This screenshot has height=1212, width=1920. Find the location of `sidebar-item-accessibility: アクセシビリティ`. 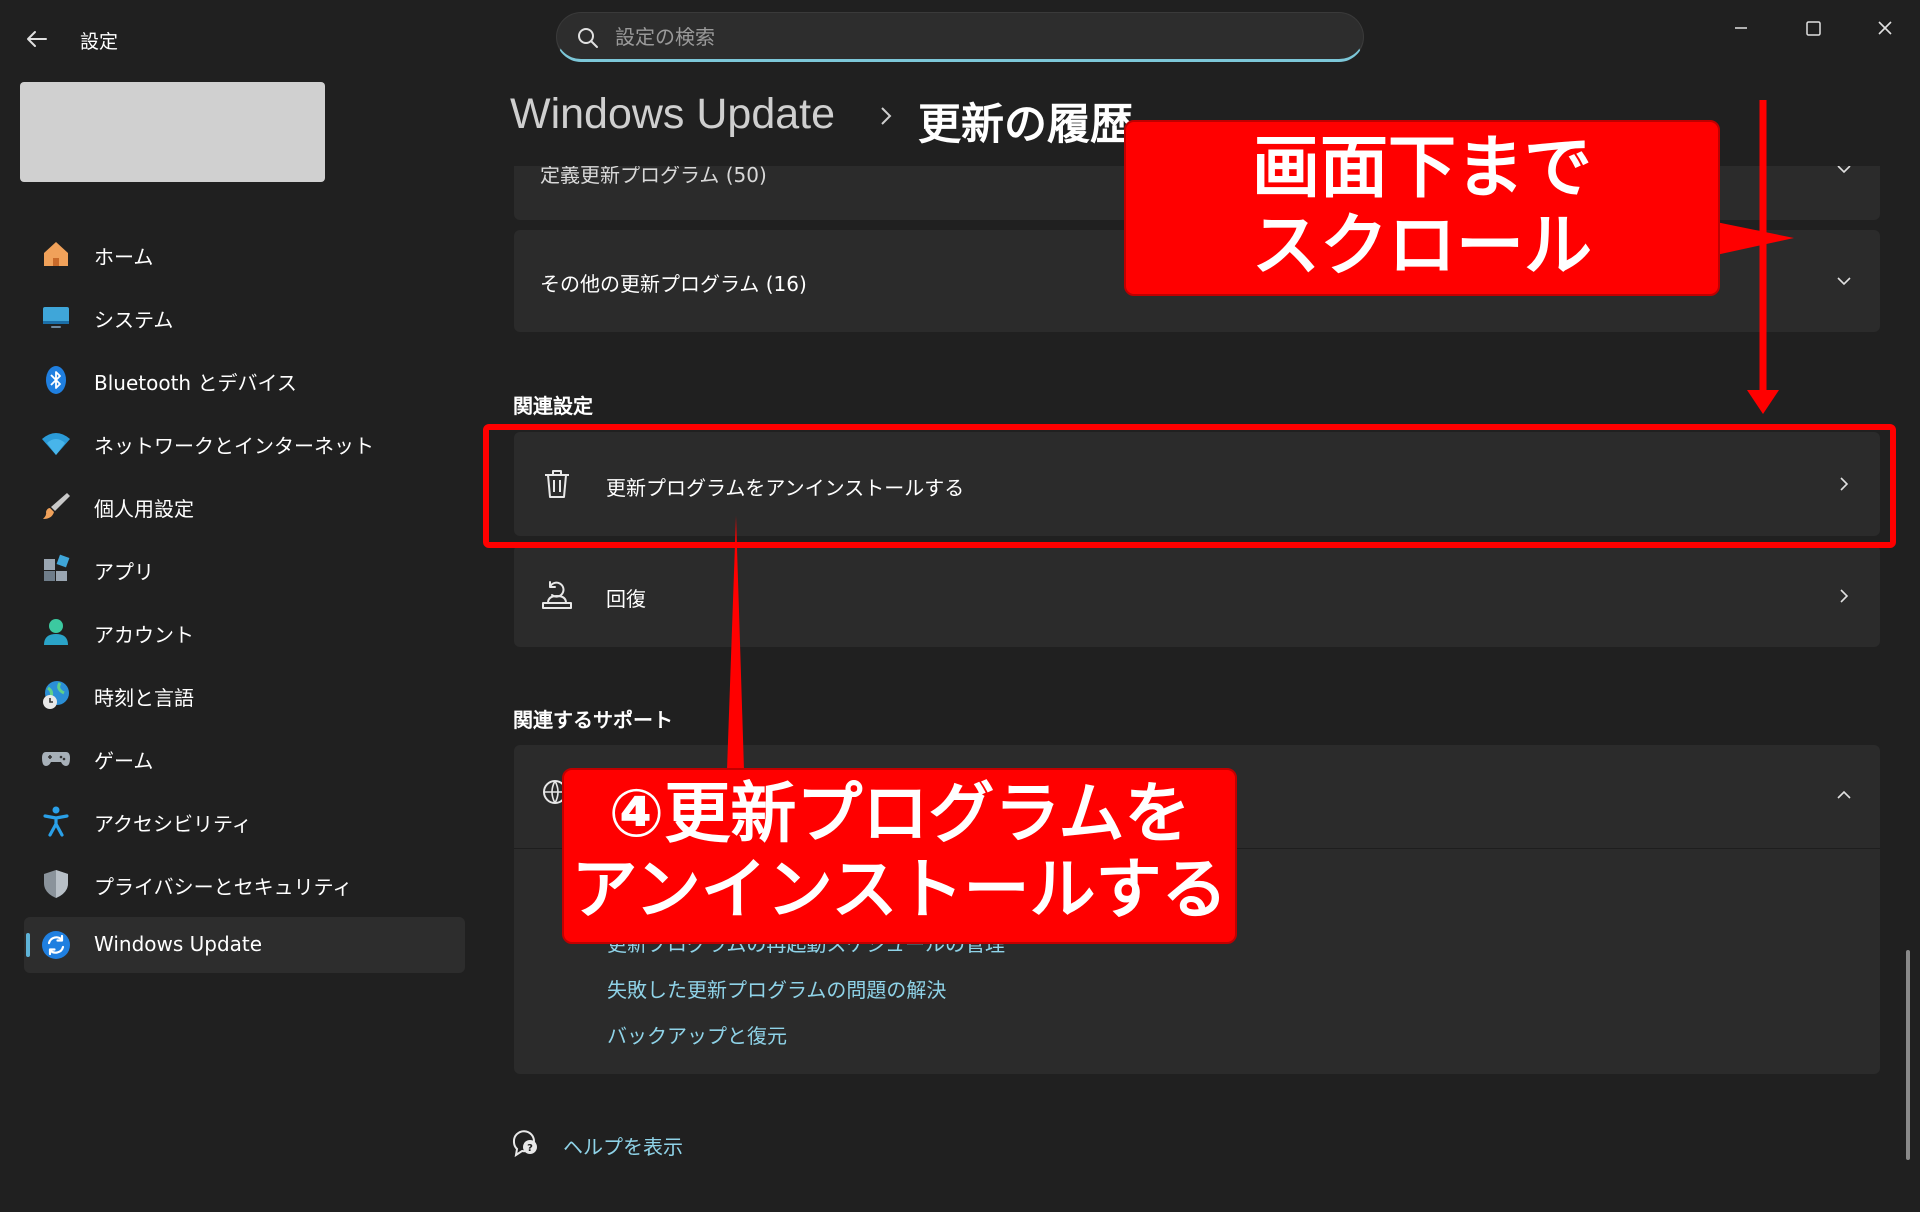

sidebar-item-accessibility: アクセシビリティ is located at coordinates (244, 821).